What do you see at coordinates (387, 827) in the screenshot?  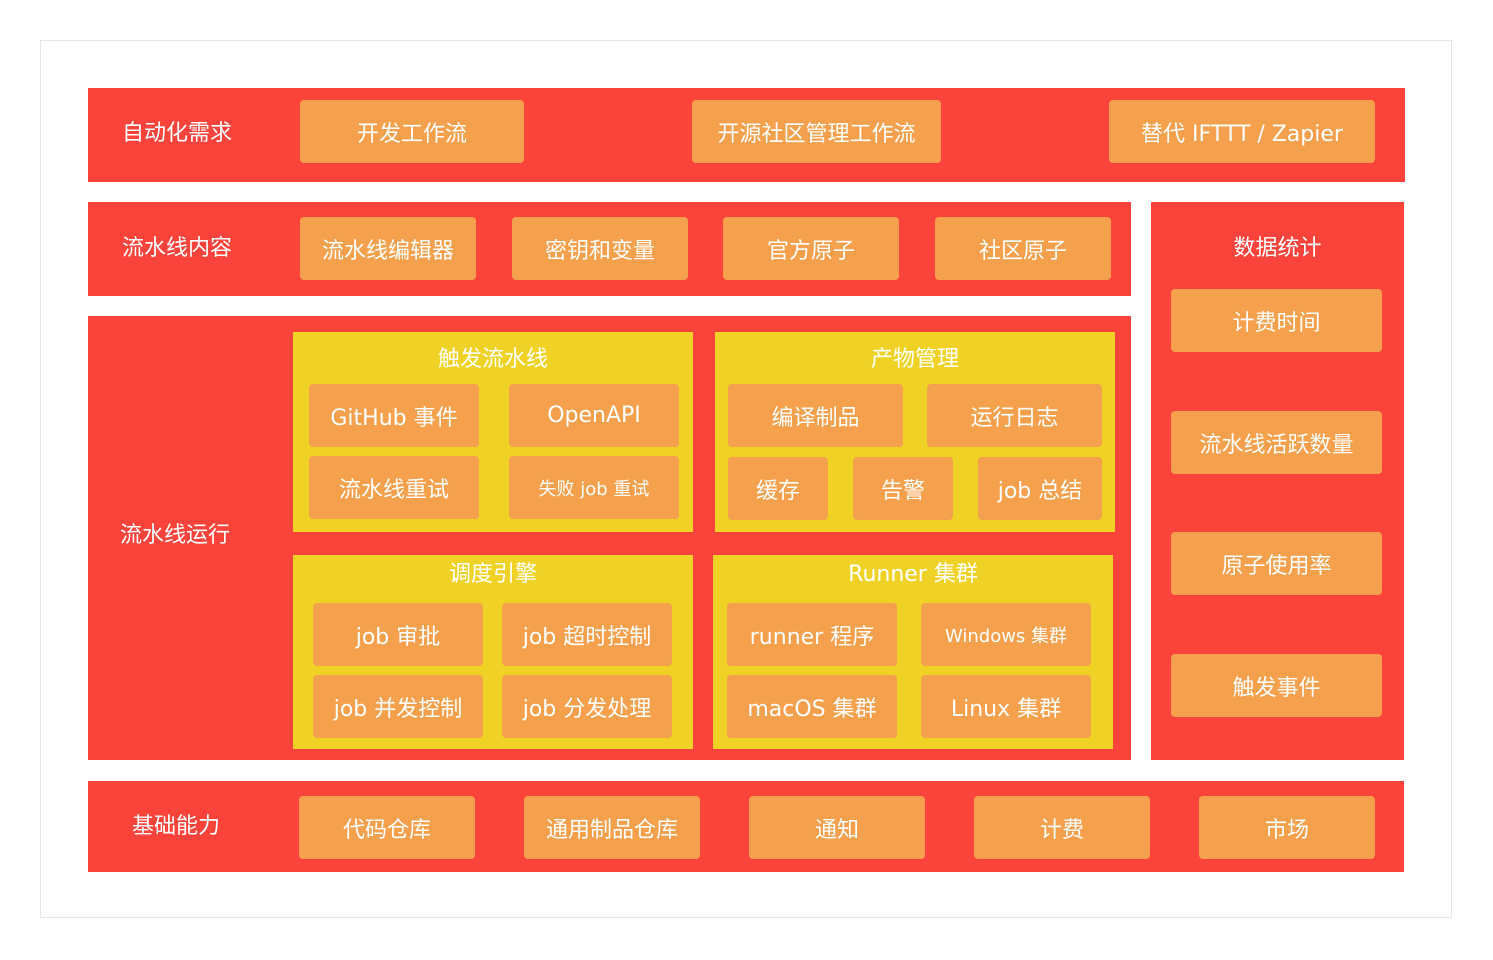 I see `infra-item-code-repo: 代码仓库` at bounding box center [387, 827].